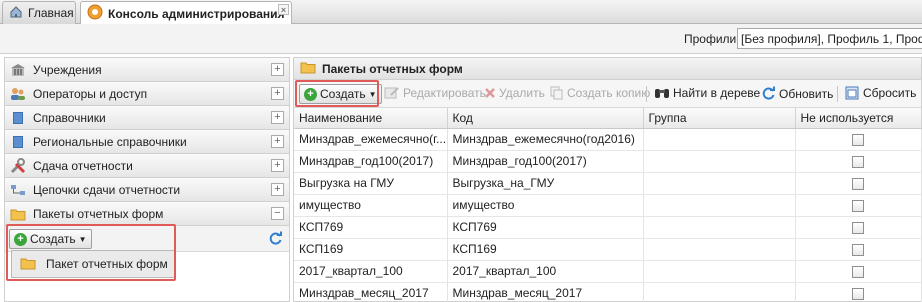 The width and height of the screenshot is (922, 302). What do you see at coordinates (545, 227) in the screenshot?
I see `cell-code: КСП769` at bounding box center [545, 227].